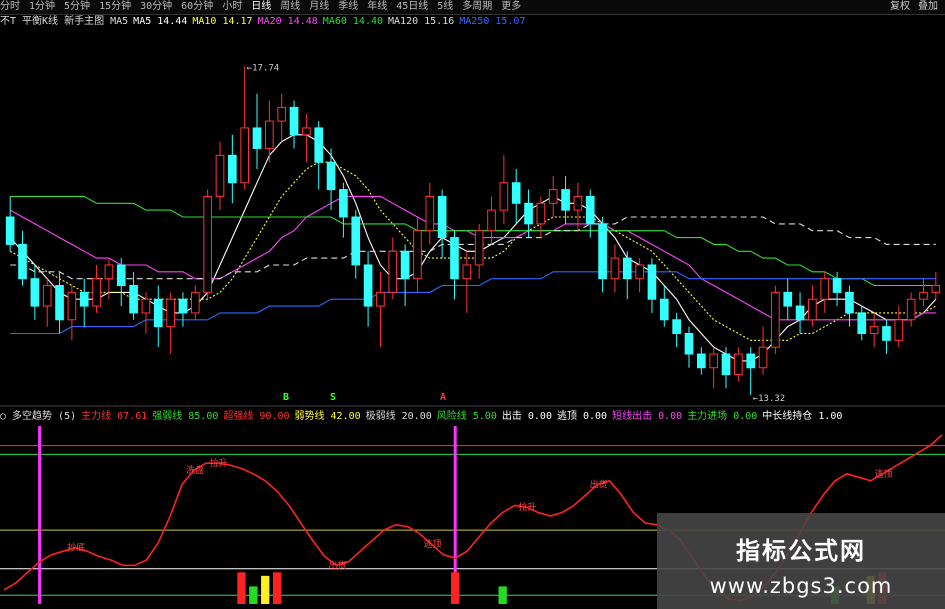 This screenshot has height=609, width=945. Describe the element at coordinates (219, 463) in the screenshot. I see `indicator-annotation-2: 拉升` at that location.